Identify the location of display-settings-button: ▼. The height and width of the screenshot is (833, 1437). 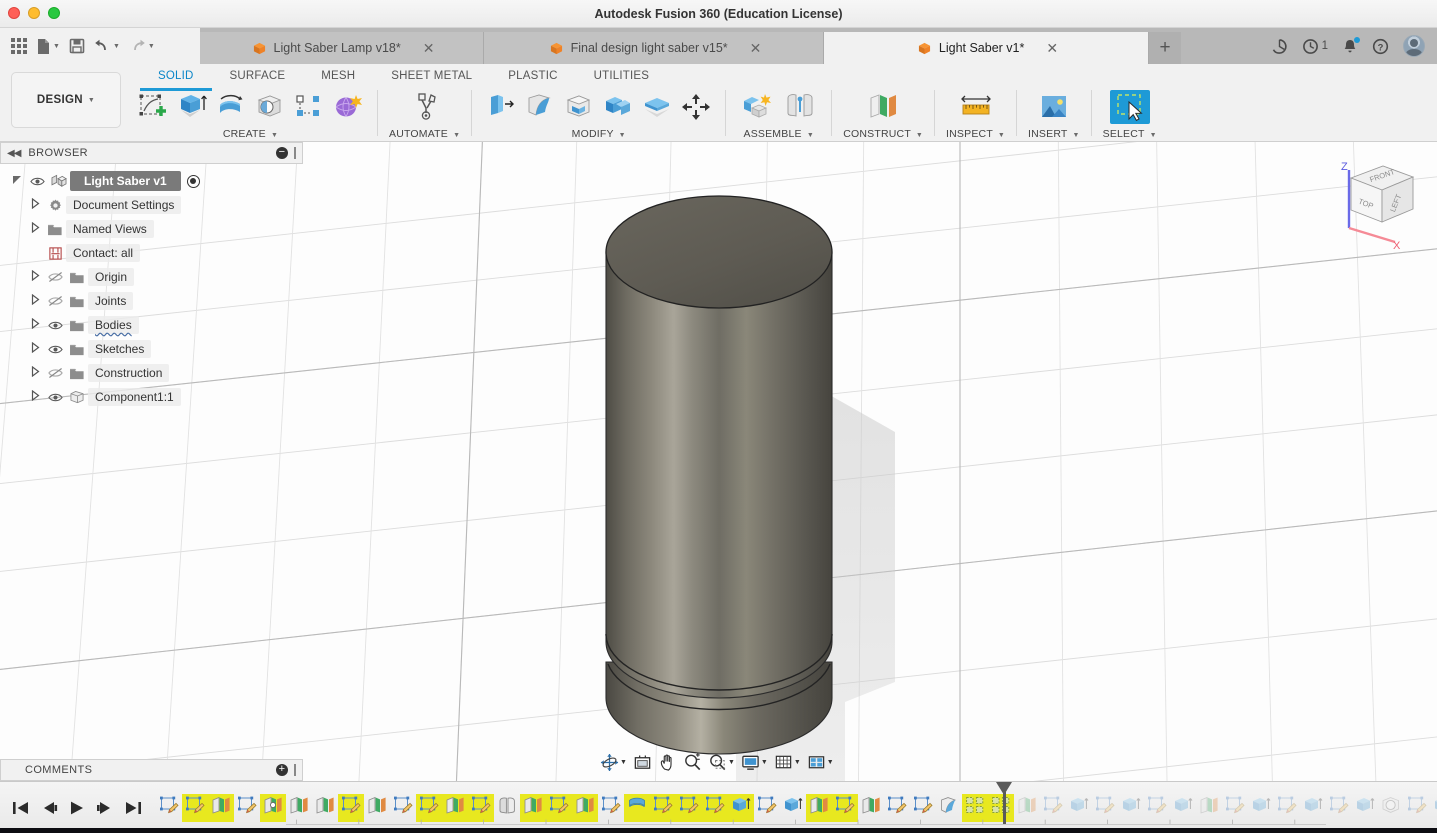
(754, 762).